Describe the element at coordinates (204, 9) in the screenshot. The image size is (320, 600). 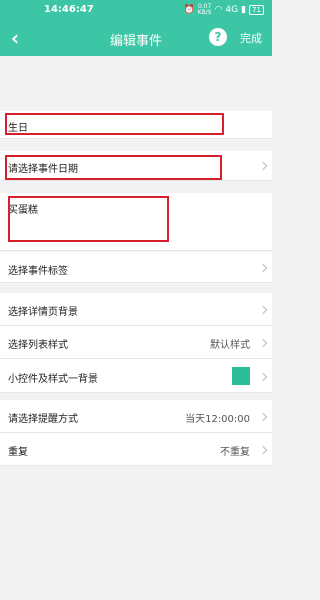
I see `network-speed: 0.07 KB/S` at that location.